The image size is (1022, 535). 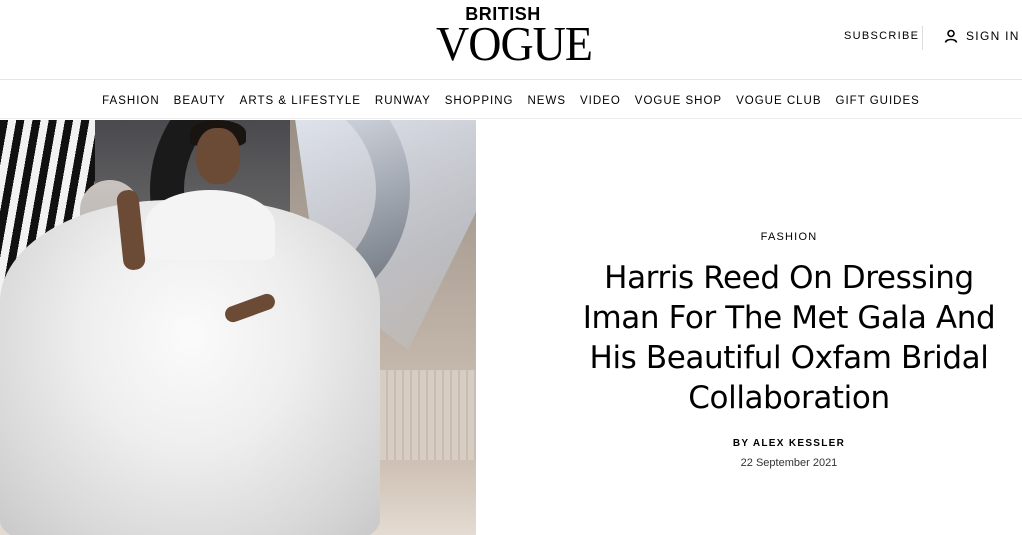 I want to click on nav-item-fashion: FASHION, so click(x=130, y=101).